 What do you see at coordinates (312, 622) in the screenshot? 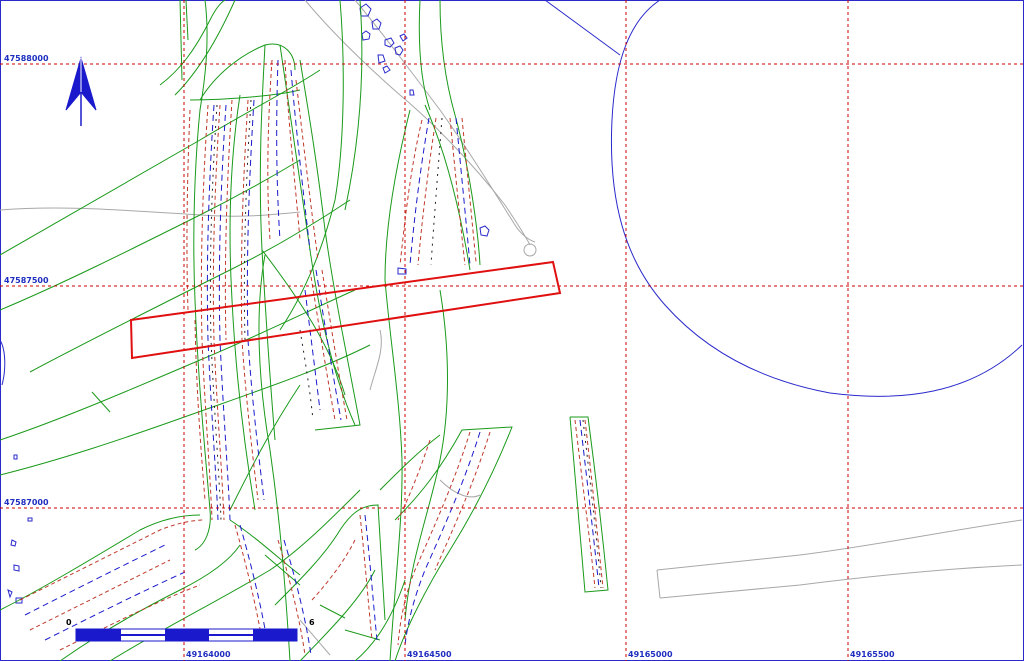
I see `scale-end-label: 6` at bounding box center [312, 622].